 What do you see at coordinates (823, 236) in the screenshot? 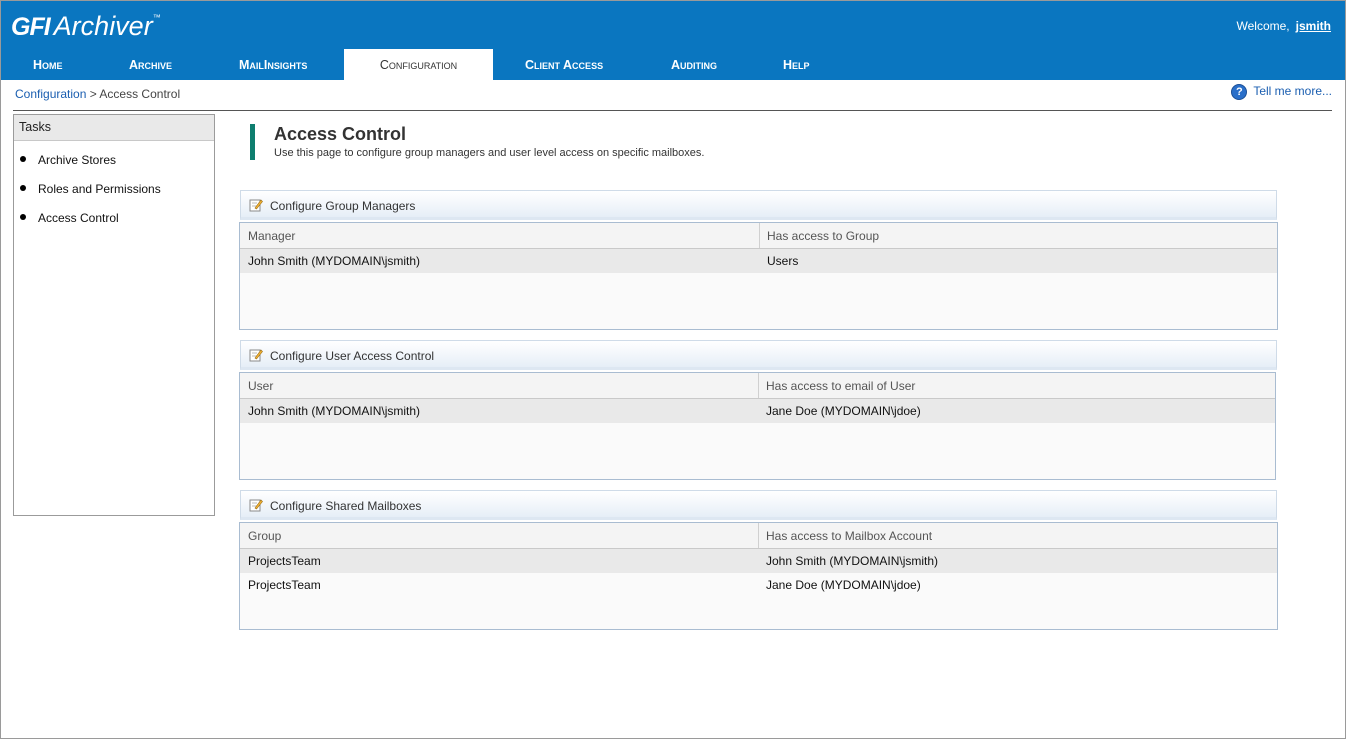
I see `column-header-has-access-to-group: Has access to Group` at bounding box center [823, 236].